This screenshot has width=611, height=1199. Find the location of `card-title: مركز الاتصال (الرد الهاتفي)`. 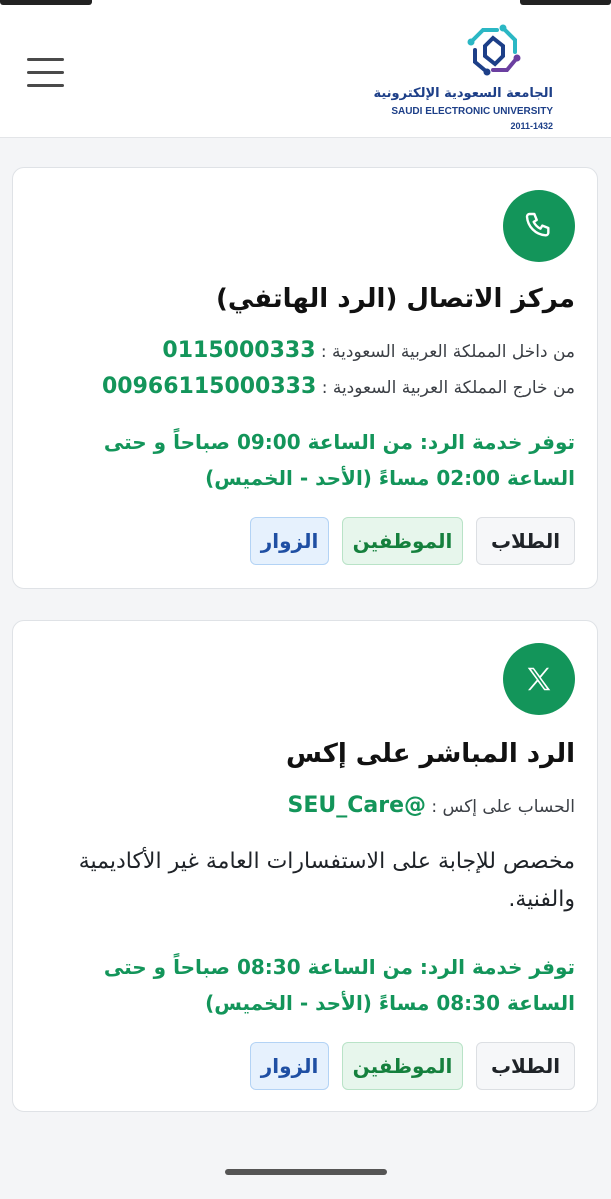

card-title: مركز الاتصال (الرد الهاتفي) is located at coordinates (395, 299).